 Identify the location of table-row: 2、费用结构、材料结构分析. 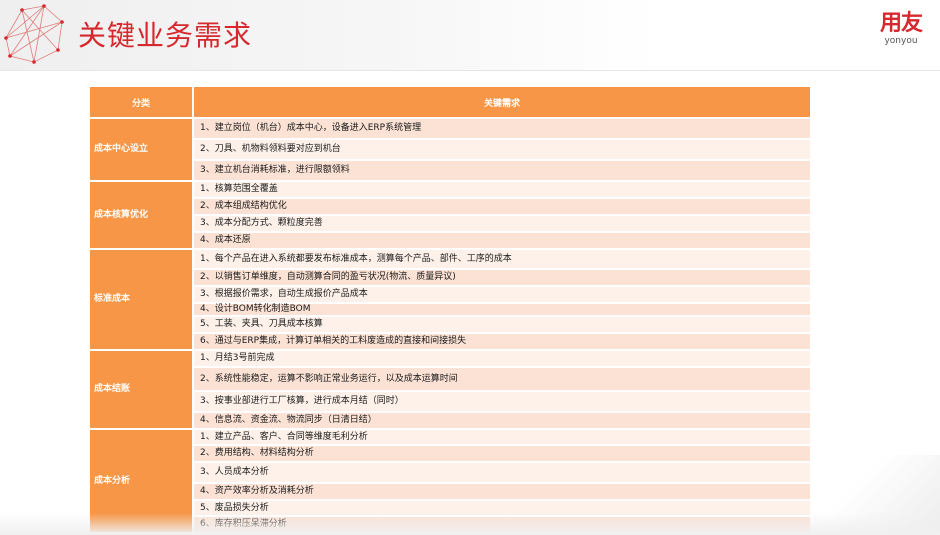
(450, 453).